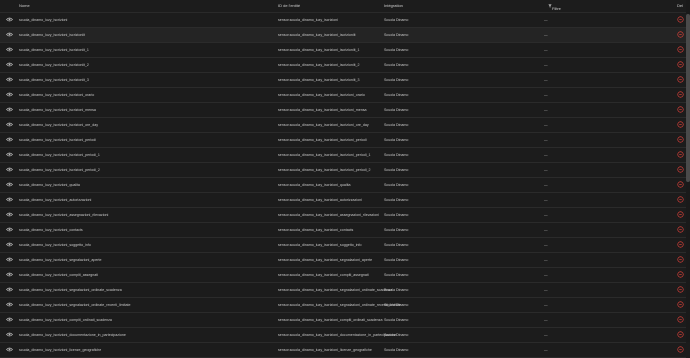  Describe the element at coordinates (554, 7) in the screenshot. I see `column-header-filter: Filtre` at that location.